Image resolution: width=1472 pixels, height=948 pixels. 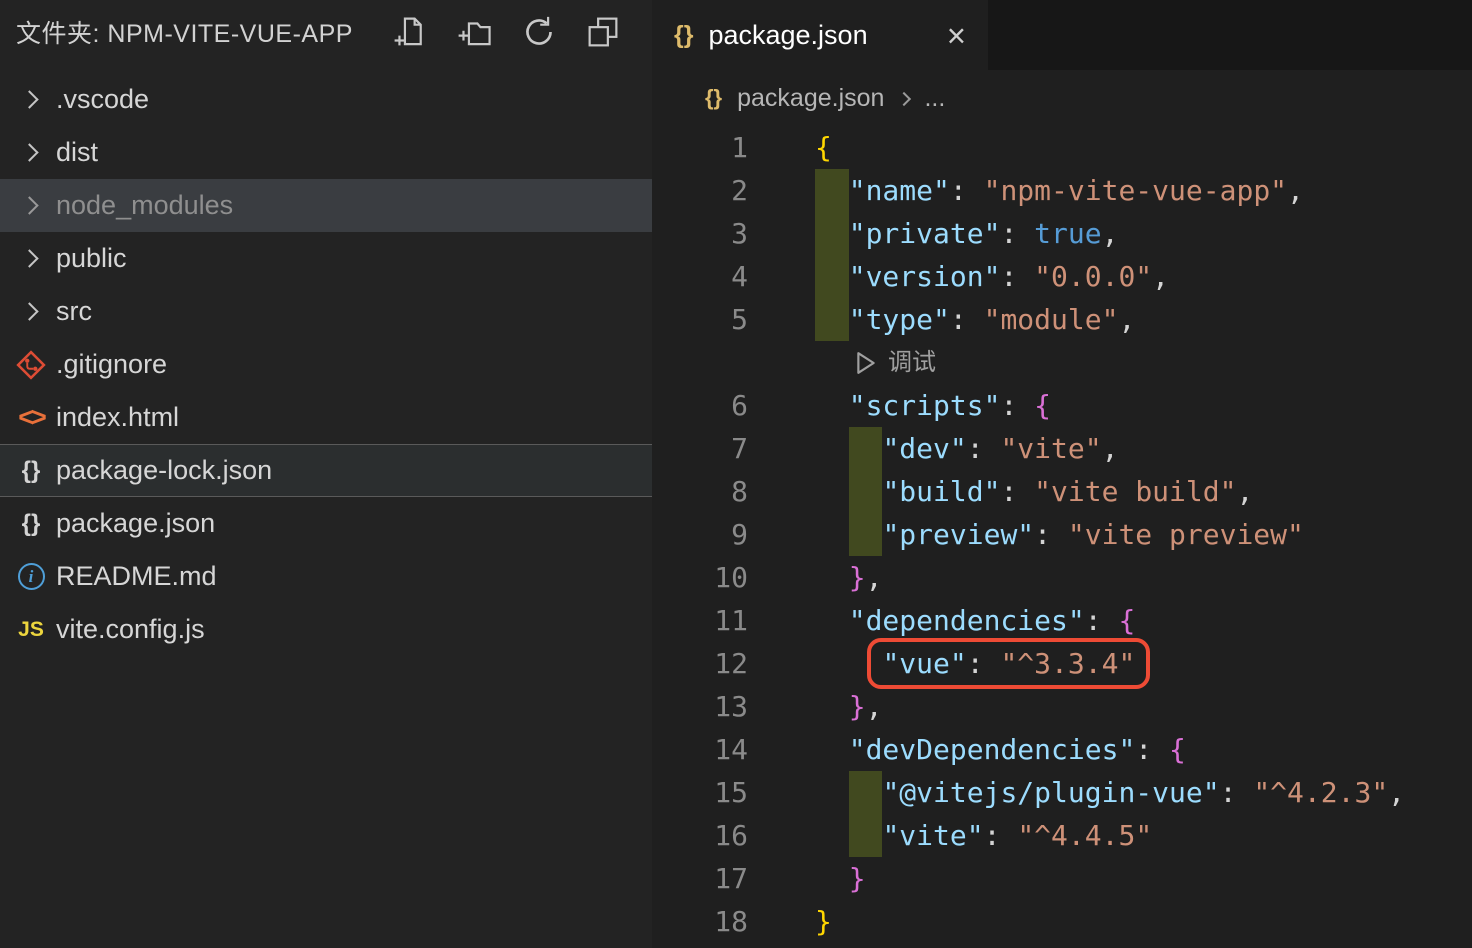 What do you see at coordinates (136, 576) in the screenshot?
I see `tree-item-label: README.md` at bounding box center [136, 576].